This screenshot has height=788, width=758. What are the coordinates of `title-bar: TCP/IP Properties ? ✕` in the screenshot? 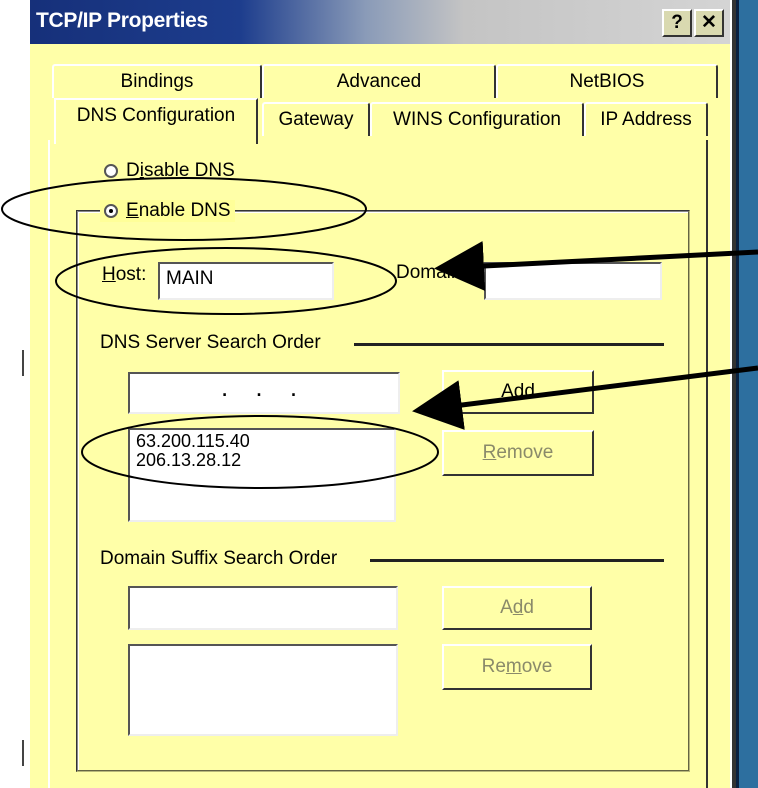 It's located at (380, 22).